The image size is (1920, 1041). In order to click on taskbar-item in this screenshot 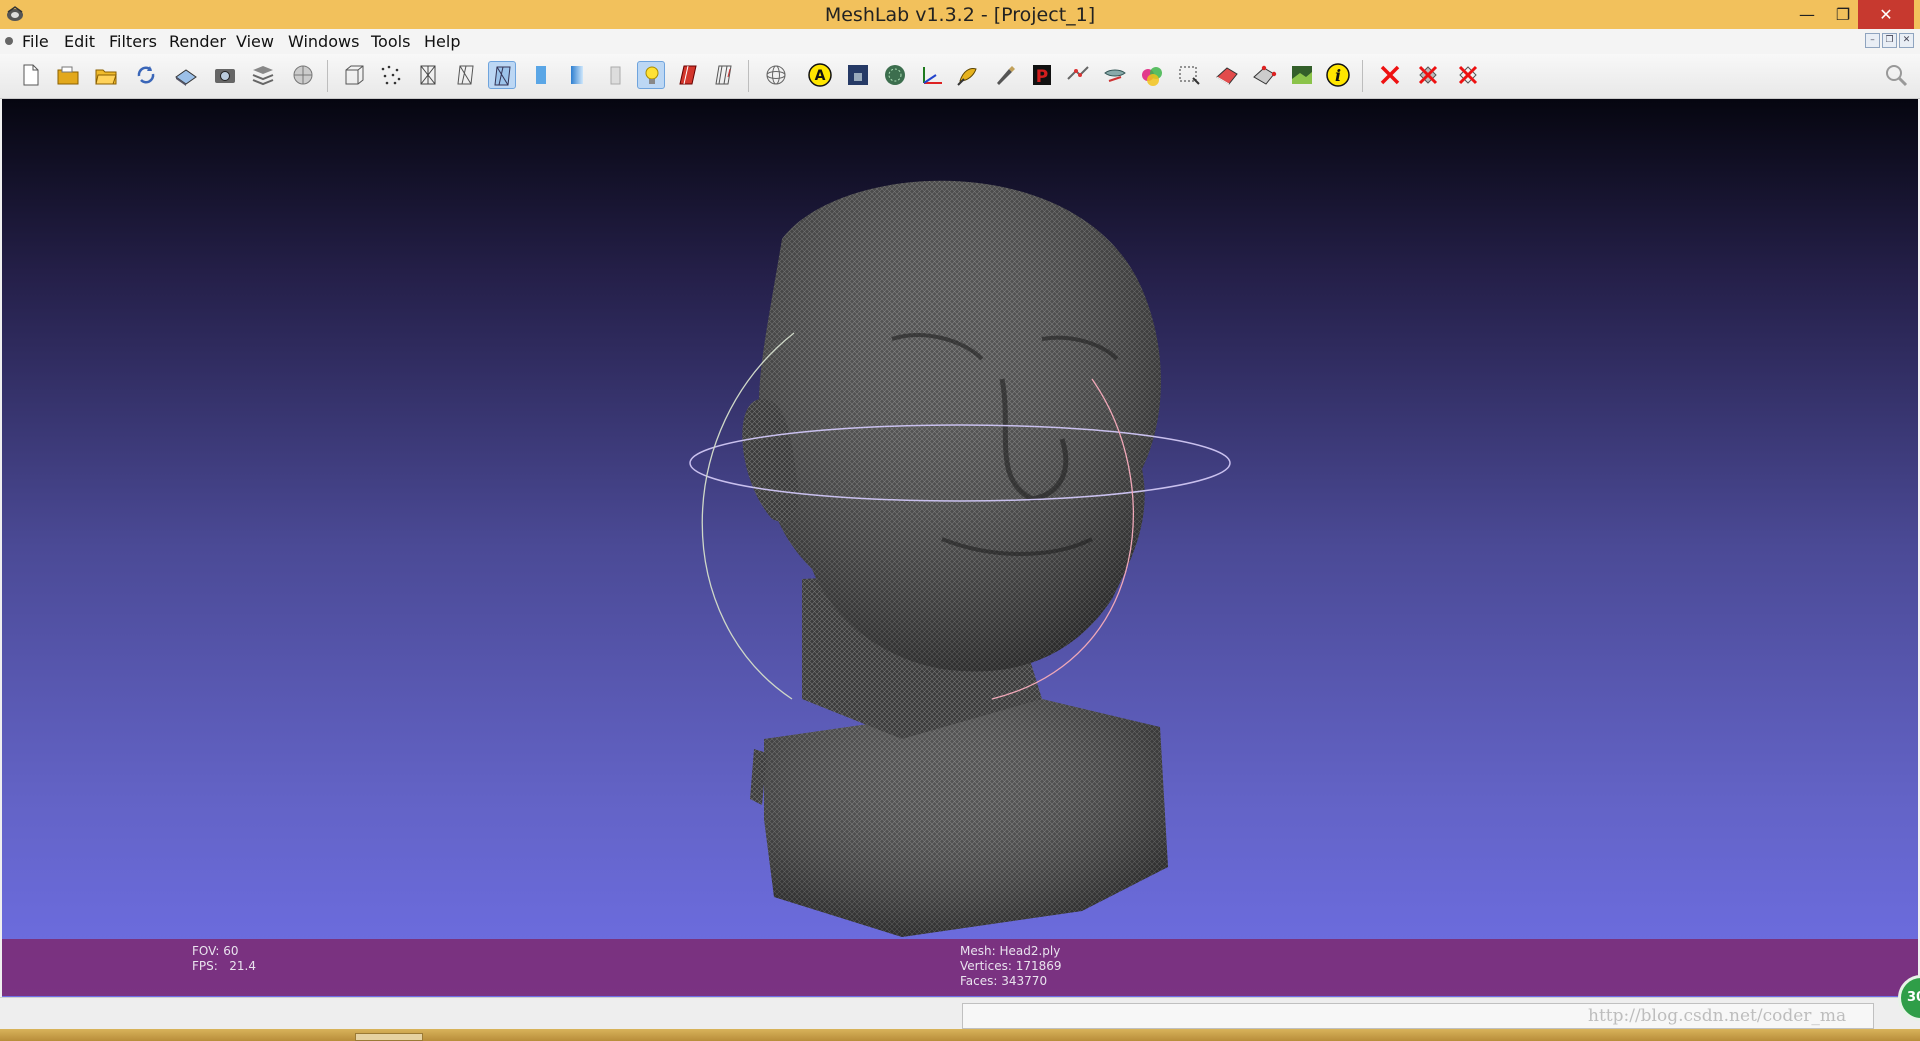, I will do `click(389, 1037)`.